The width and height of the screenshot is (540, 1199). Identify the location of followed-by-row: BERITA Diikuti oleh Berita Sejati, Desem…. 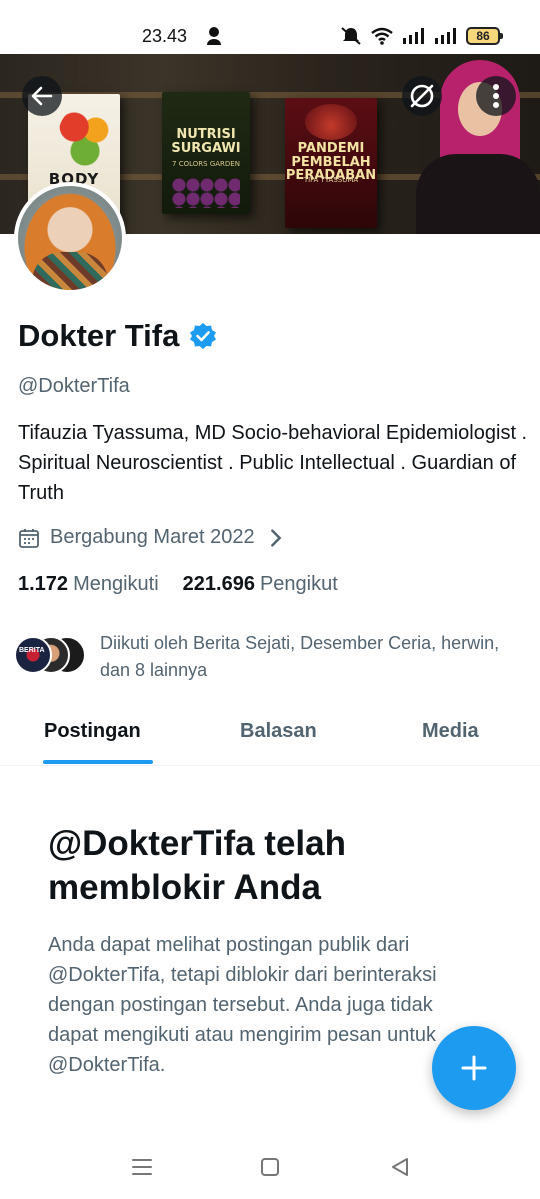
(257, 657).